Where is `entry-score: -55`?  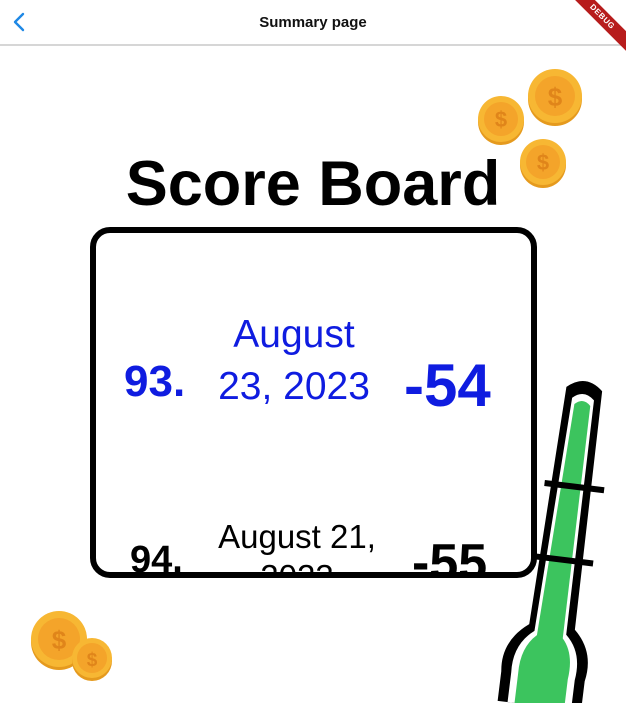
entry-score: -55 is located at coordinates (450, 556).